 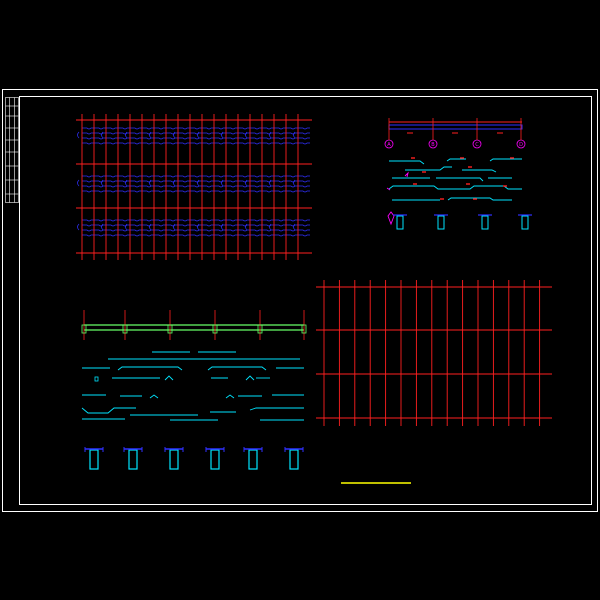 What do you see at coordinates (458, 174) in the screenshot?
I see `beam-elevation-top-right: A B C D` at bounding box center [458, 174].